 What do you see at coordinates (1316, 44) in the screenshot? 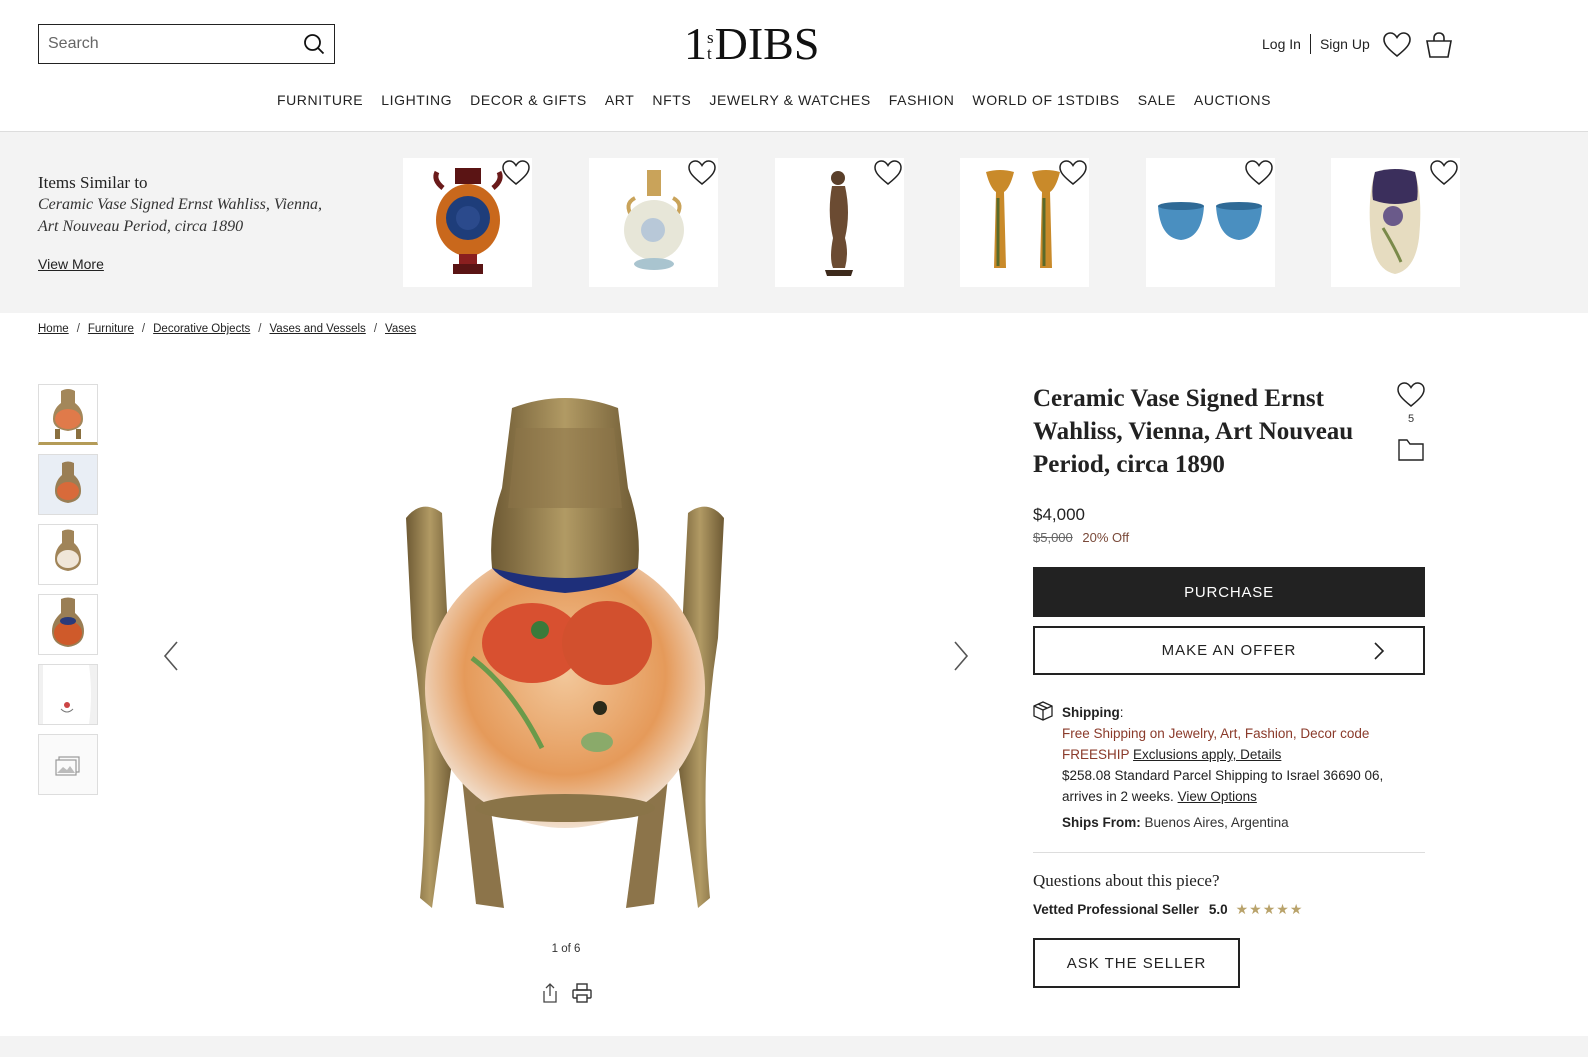
I see `auth-links: Log In Sign Up` at bounding box center [1316, 44].